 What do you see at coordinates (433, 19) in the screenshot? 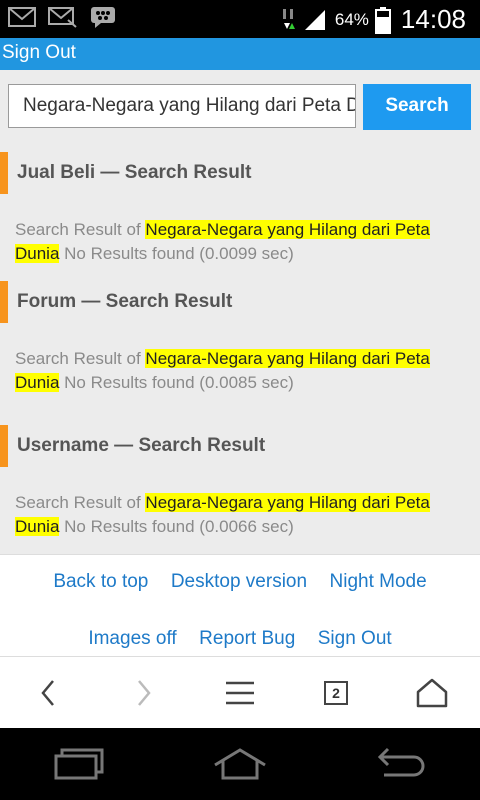
I see `clock: 14:08` at bounding box center [433, 19].